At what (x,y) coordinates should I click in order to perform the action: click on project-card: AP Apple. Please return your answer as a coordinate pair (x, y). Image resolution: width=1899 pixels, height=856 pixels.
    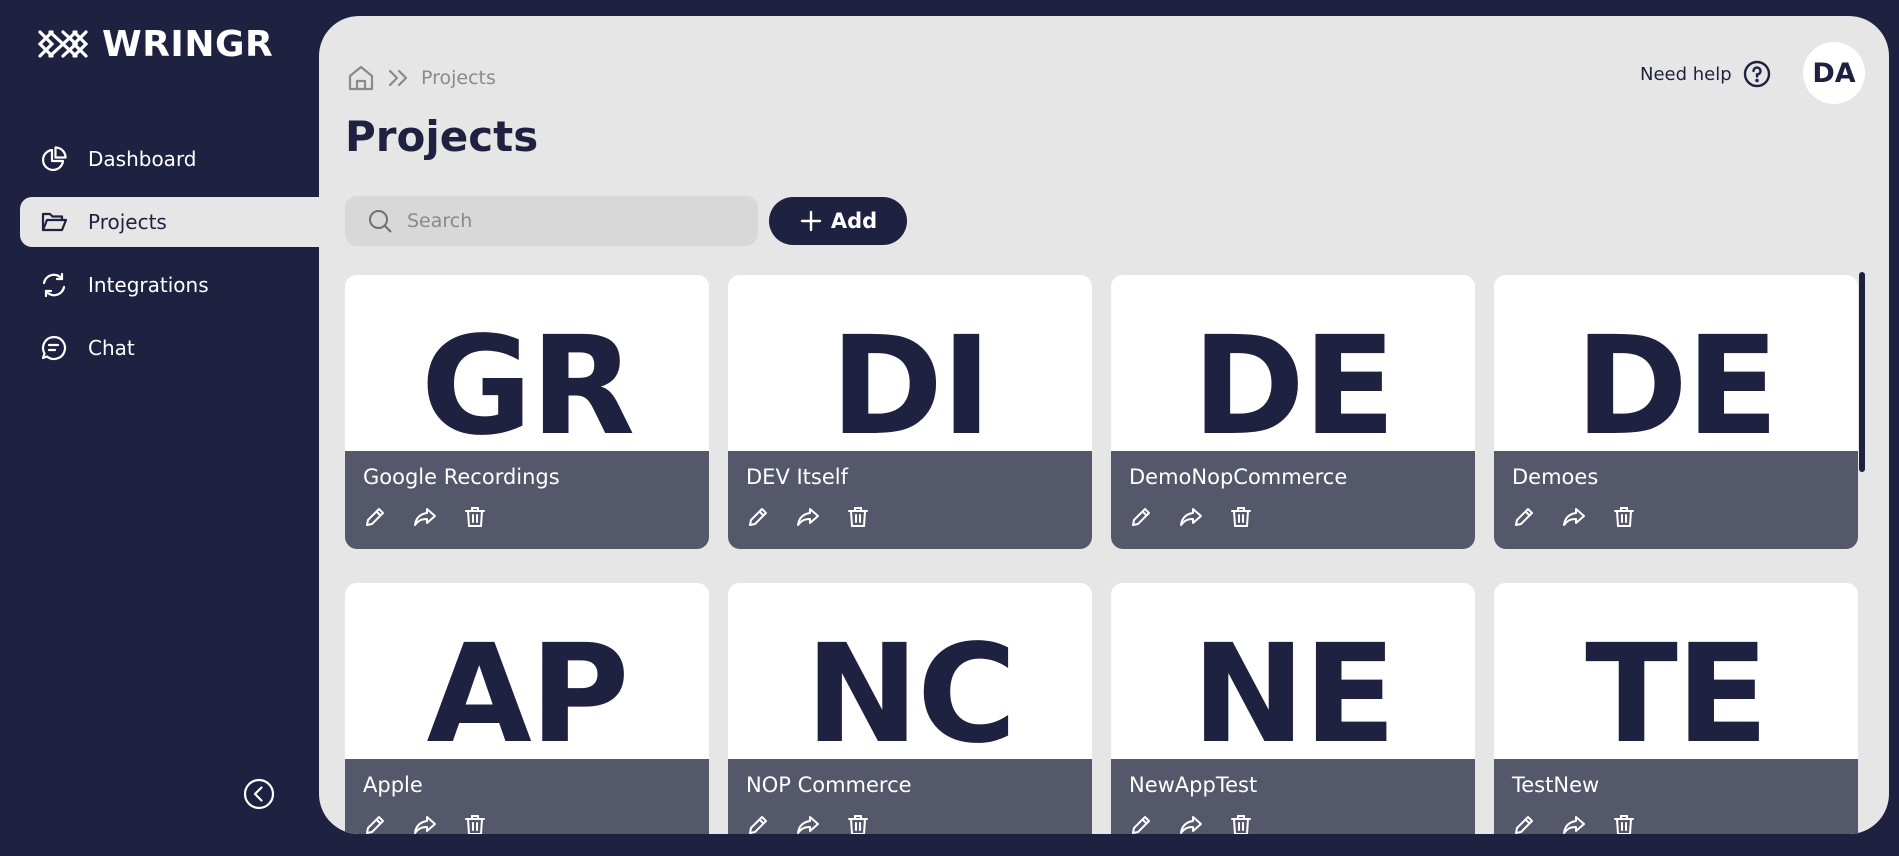
    Looking at the image, I should click on (527, 708).